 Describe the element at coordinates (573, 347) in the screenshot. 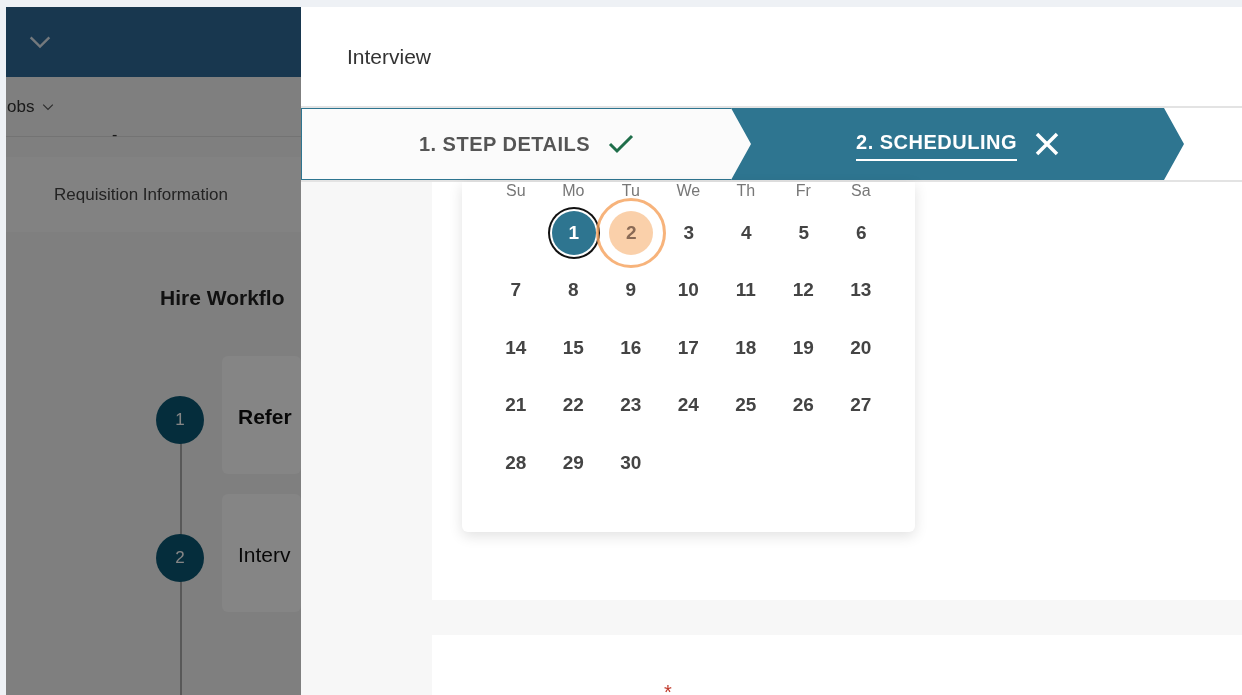

I see `calendar-day: 15` at that location.